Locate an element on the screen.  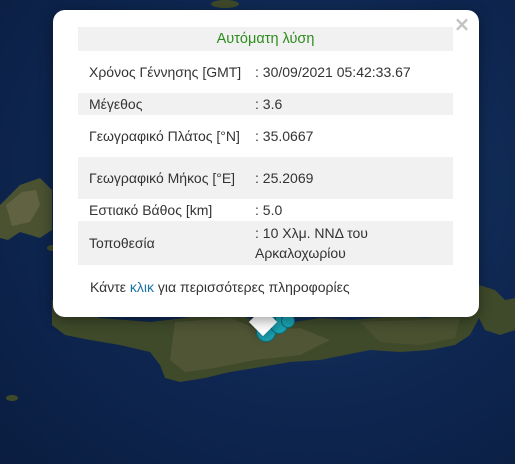
more-info-link: κλικ is located at coordinates (142, 287).